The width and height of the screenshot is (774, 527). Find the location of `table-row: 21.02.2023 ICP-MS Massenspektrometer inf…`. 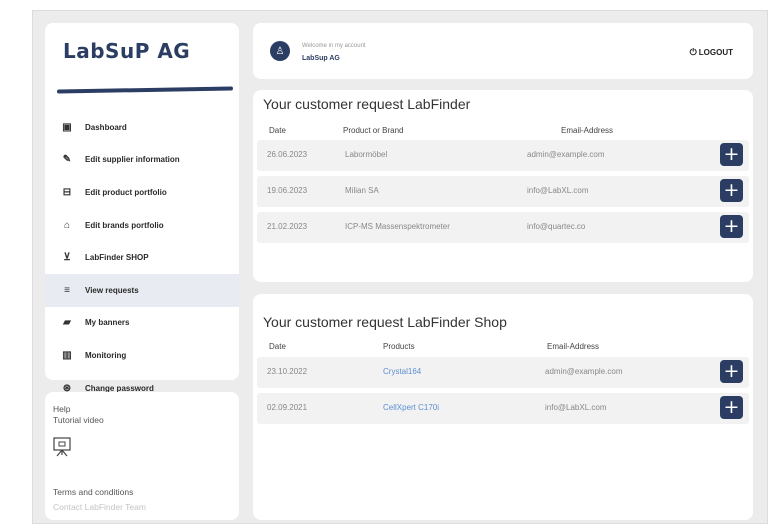

table-row: 21.02.2023 ICP-MS Massenspektrometer inf… is located at coordinates (503, 227).